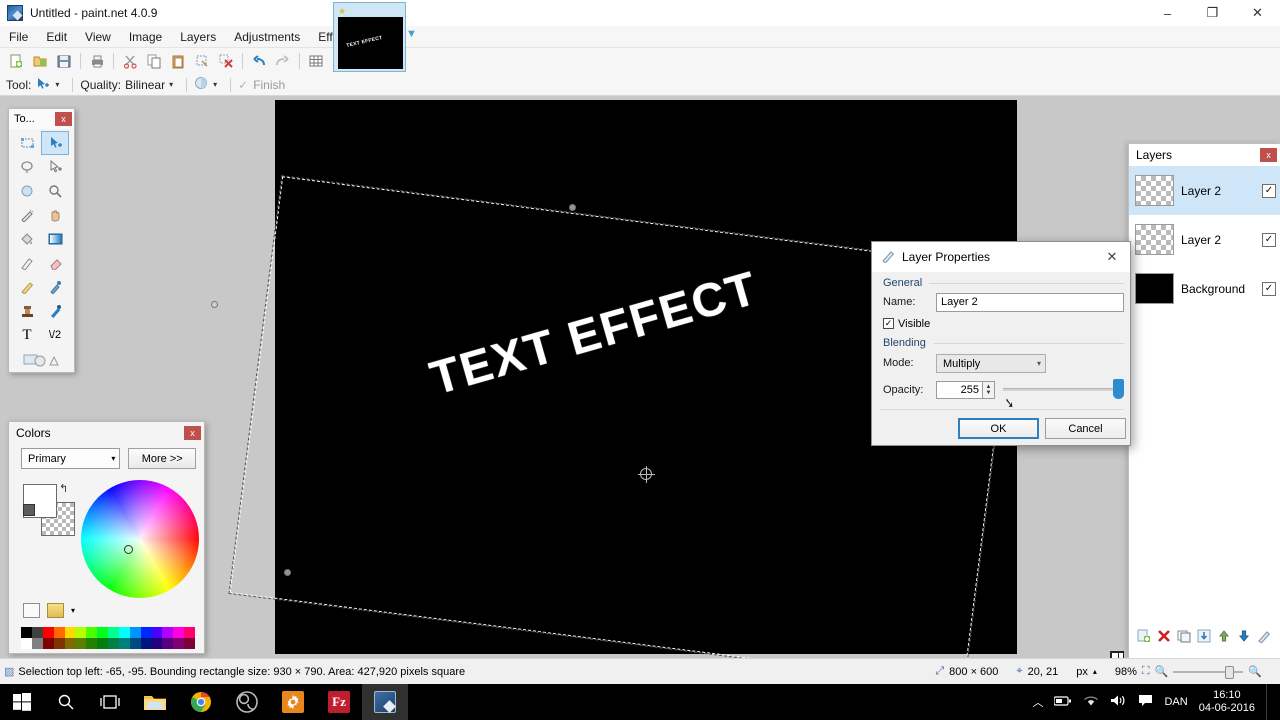  I want to click on undo-icon, so click(259, 61).